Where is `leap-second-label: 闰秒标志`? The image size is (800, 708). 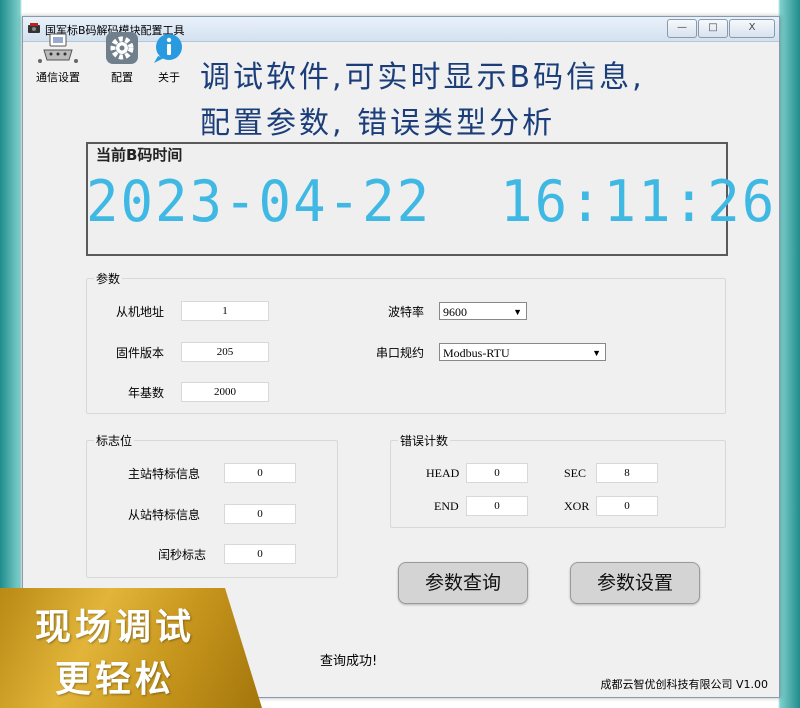 leap-second-label: 闰秒标志 is located at coordinates (182, 555).